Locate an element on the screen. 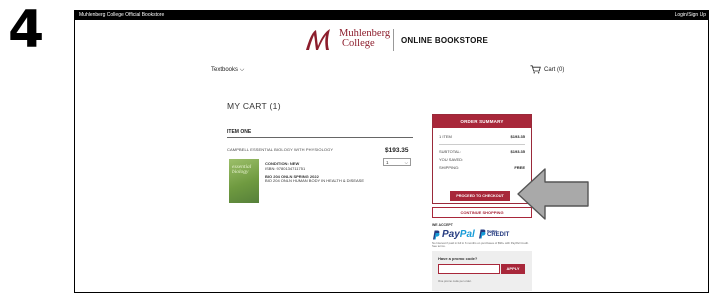 The image size is (709, 293). logo-wordmark: Muhlenberg College is located at coordinates (364, 38).